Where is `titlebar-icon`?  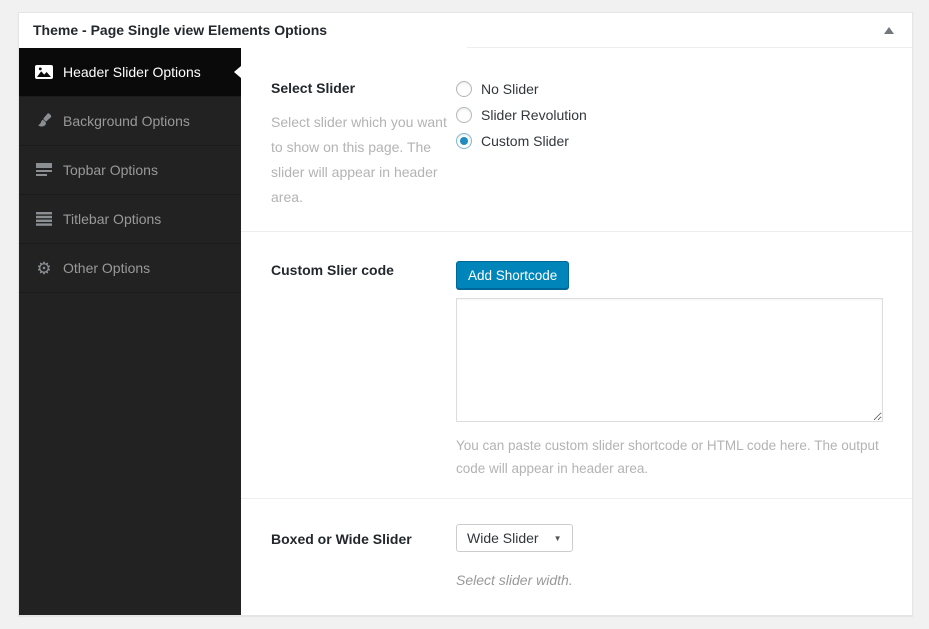
titlebar-icon is located at coordinates (44, 219).